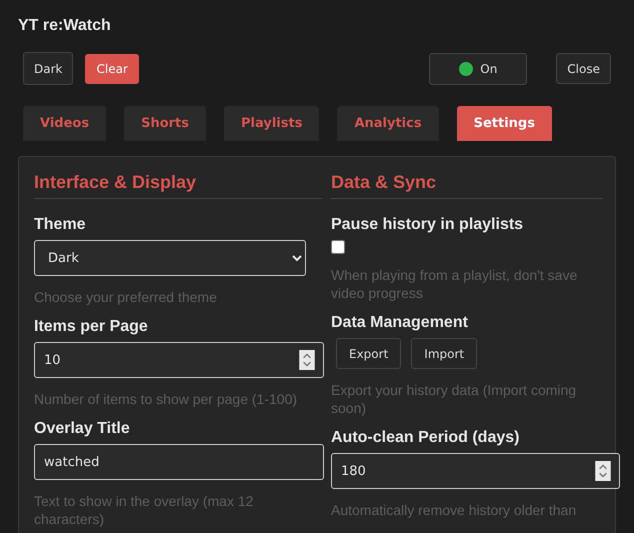 The width and height of the screenshot is (634, 533). What do you see at coordinates (82, 429) in the screenshot?
I see `setting-label: Overlay Title` at bounding box center [82, 429].